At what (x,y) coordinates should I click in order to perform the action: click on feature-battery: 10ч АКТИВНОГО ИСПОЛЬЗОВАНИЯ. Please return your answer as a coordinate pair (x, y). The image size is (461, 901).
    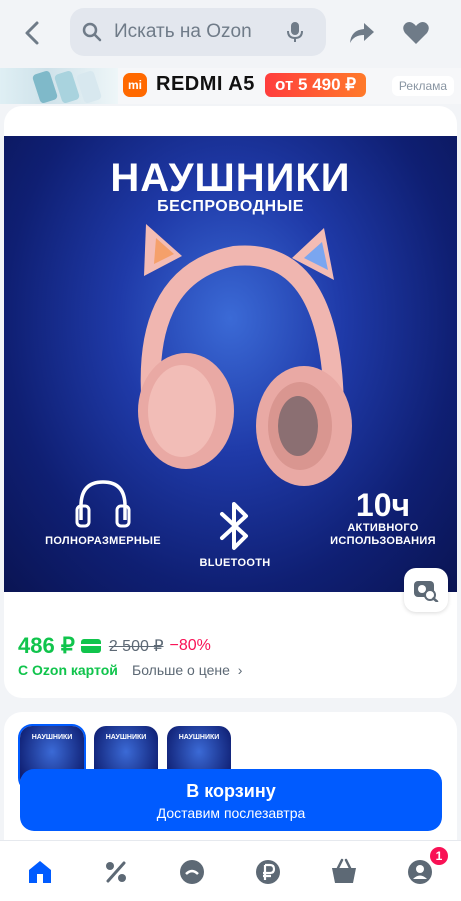
    Looking at the image, I should click on (383, 518).